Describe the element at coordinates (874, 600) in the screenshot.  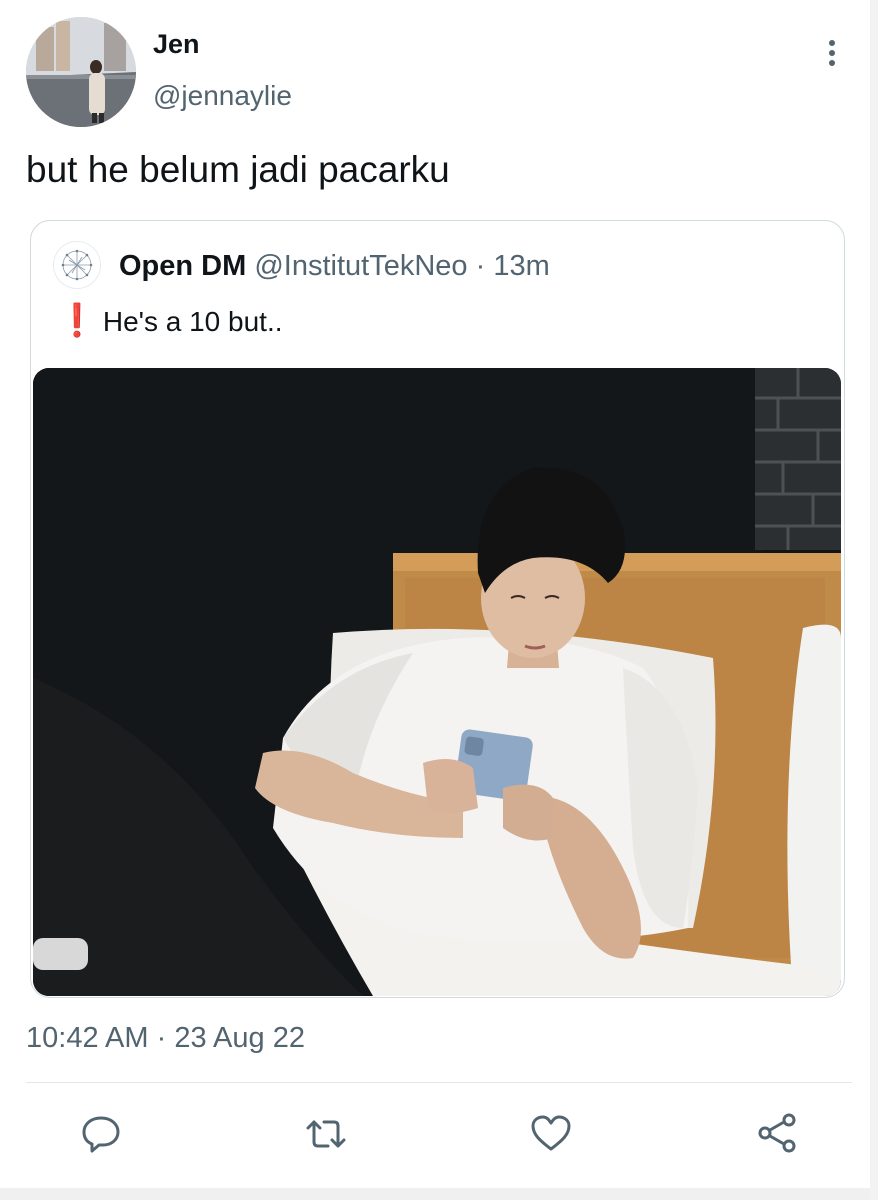
I see `scroll-edge` at that location.